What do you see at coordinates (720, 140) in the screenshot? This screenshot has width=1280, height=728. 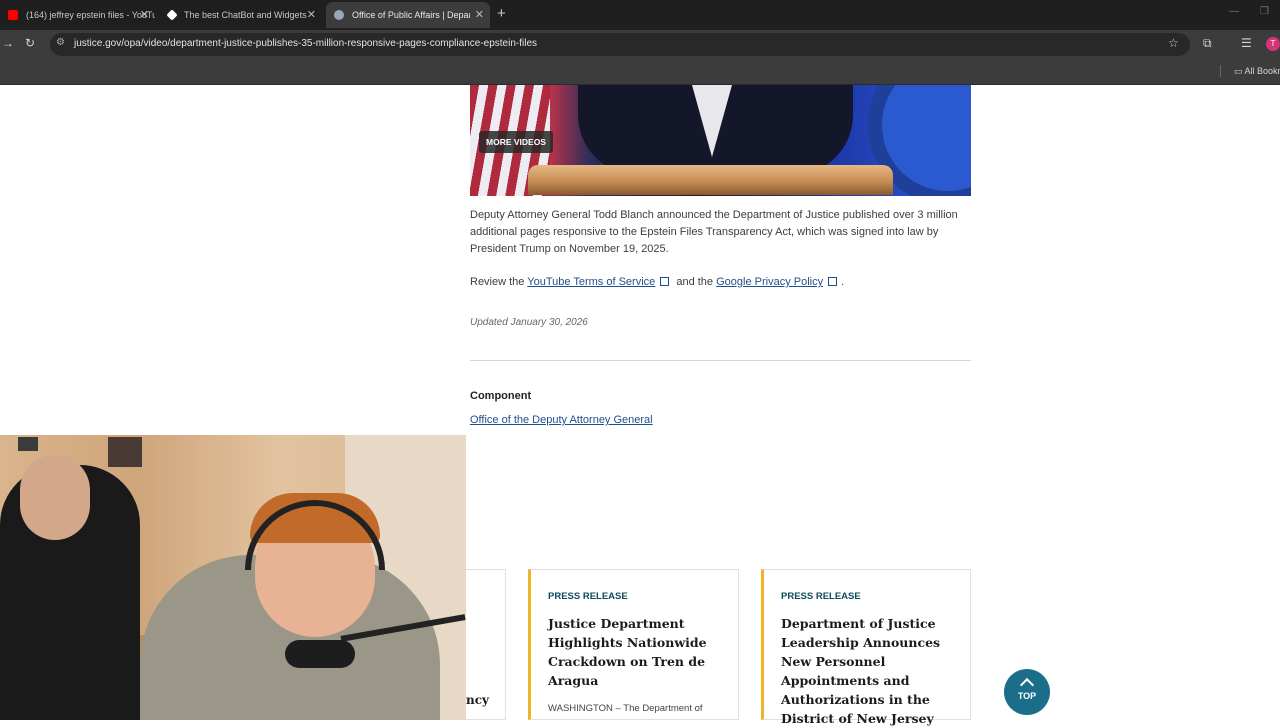 I see `video-player: MORE VIDEOS` at bounding box center [720, 140].